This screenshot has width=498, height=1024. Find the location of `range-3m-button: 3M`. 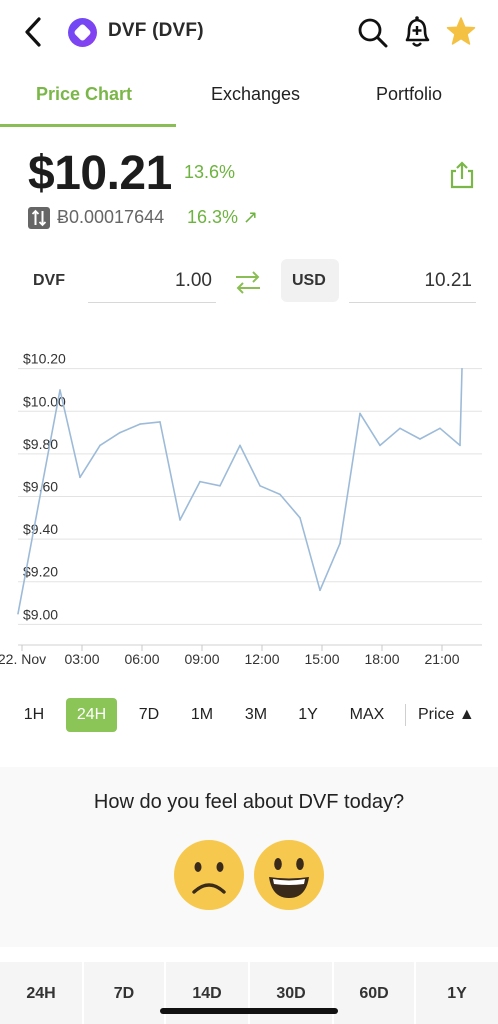

range-3m-button: 3M is located at coordinates (256, 715).